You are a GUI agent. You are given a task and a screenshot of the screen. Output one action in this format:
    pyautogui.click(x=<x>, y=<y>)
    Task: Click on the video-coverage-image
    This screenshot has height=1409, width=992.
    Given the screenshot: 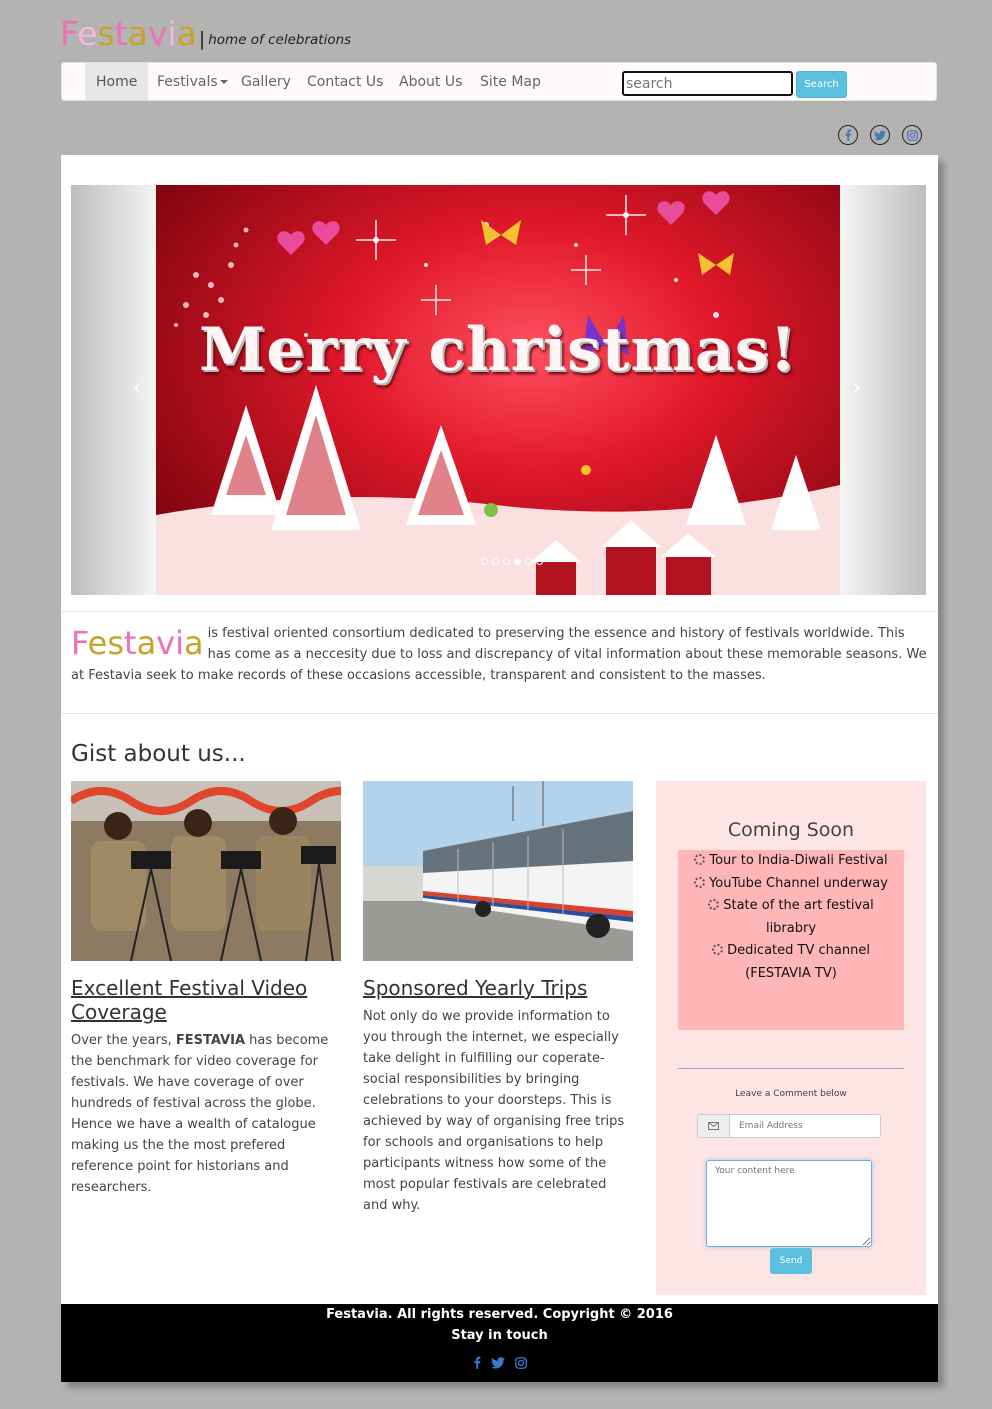 What is the action you would take?
    pyautogui.click(x=206, y=871)
    